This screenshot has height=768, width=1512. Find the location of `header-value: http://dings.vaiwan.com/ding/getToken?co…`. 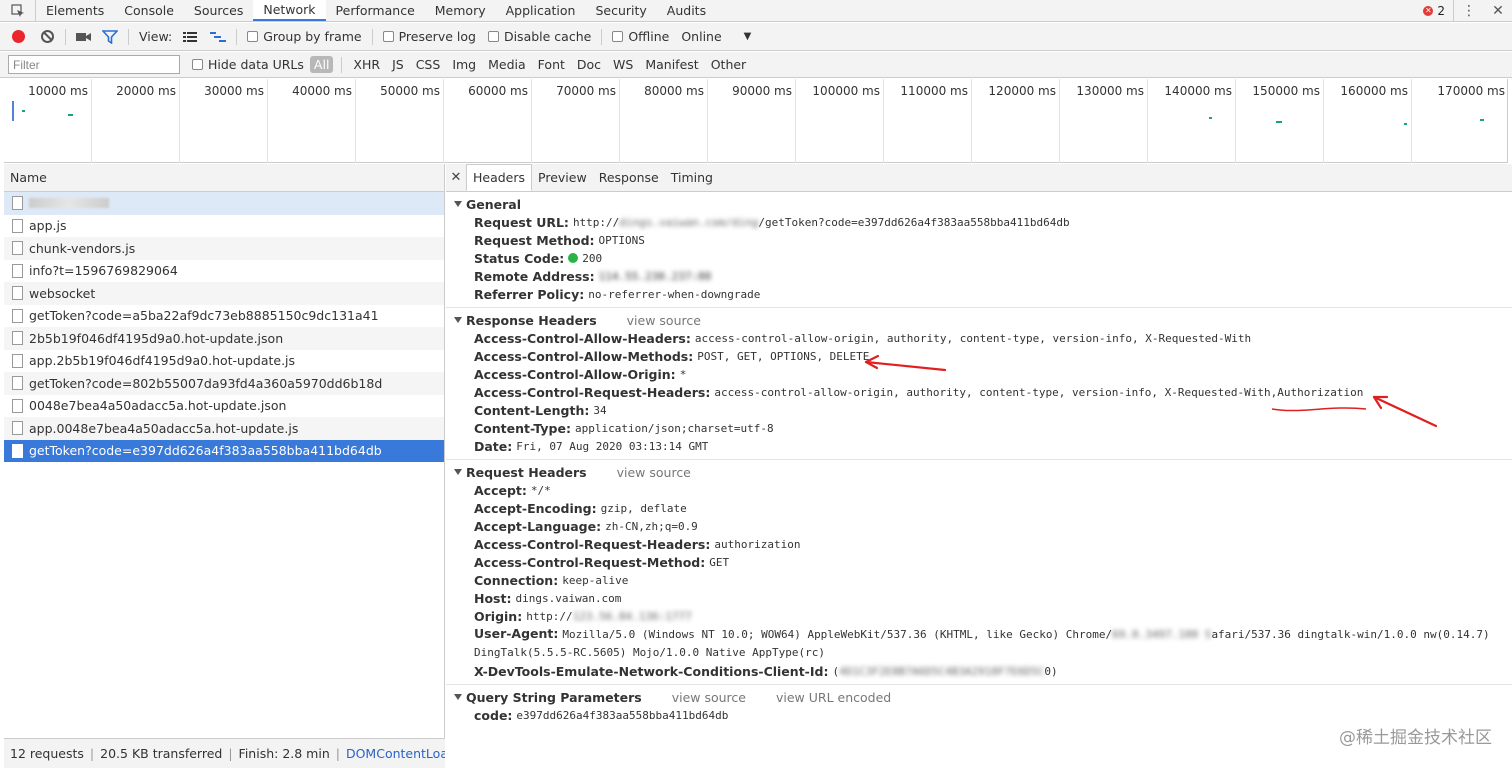

header-value: http://dings.vaiwan.com/ding/getToken?co… is located at coordinates (821, 222).